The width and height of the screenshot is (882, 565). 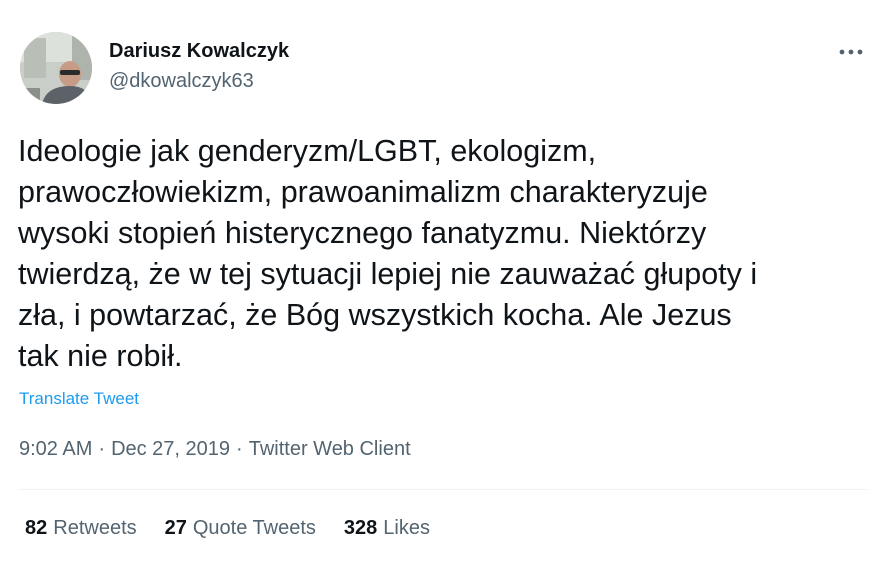 I want to click on quote-tweets-count: 27, so click(x=175, y=528).